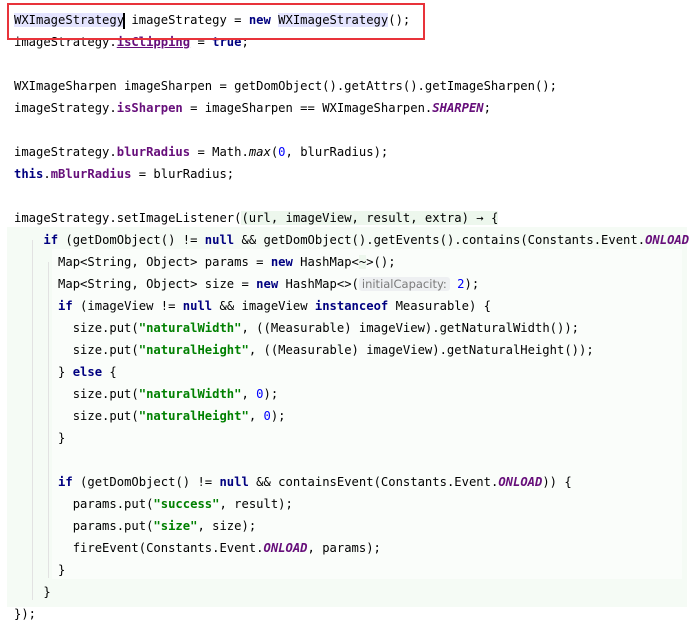 This screenshot has height=642, width=689. Describe the element at coordinates (146, 394) in the screenshot. I see `code-line: size.put("naturalWidth", 0);` at that location.